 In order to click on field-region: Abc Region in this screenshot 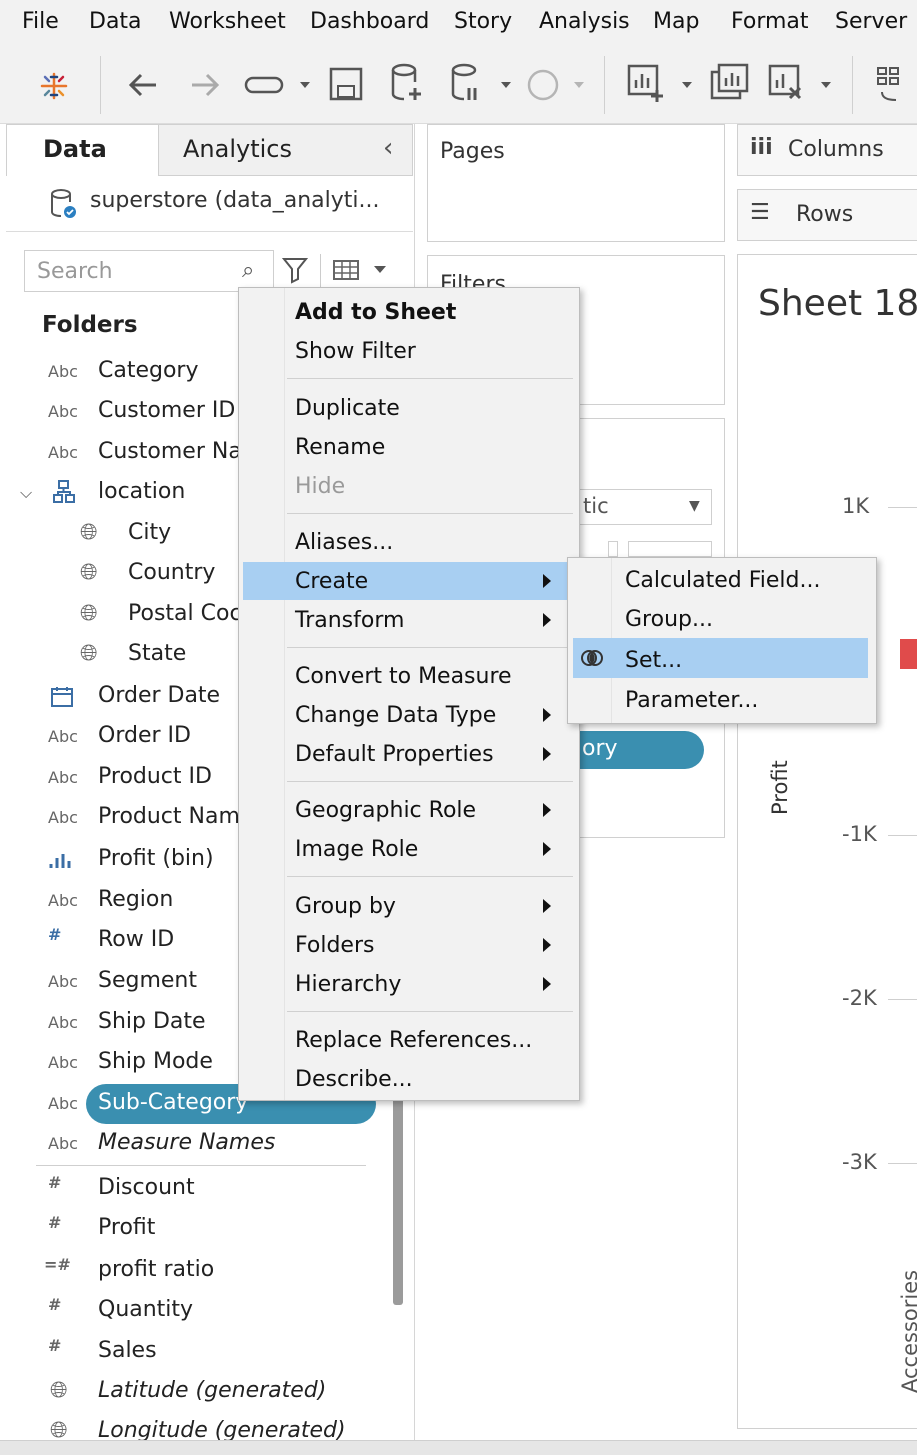, I will do `click(143, 907)`.